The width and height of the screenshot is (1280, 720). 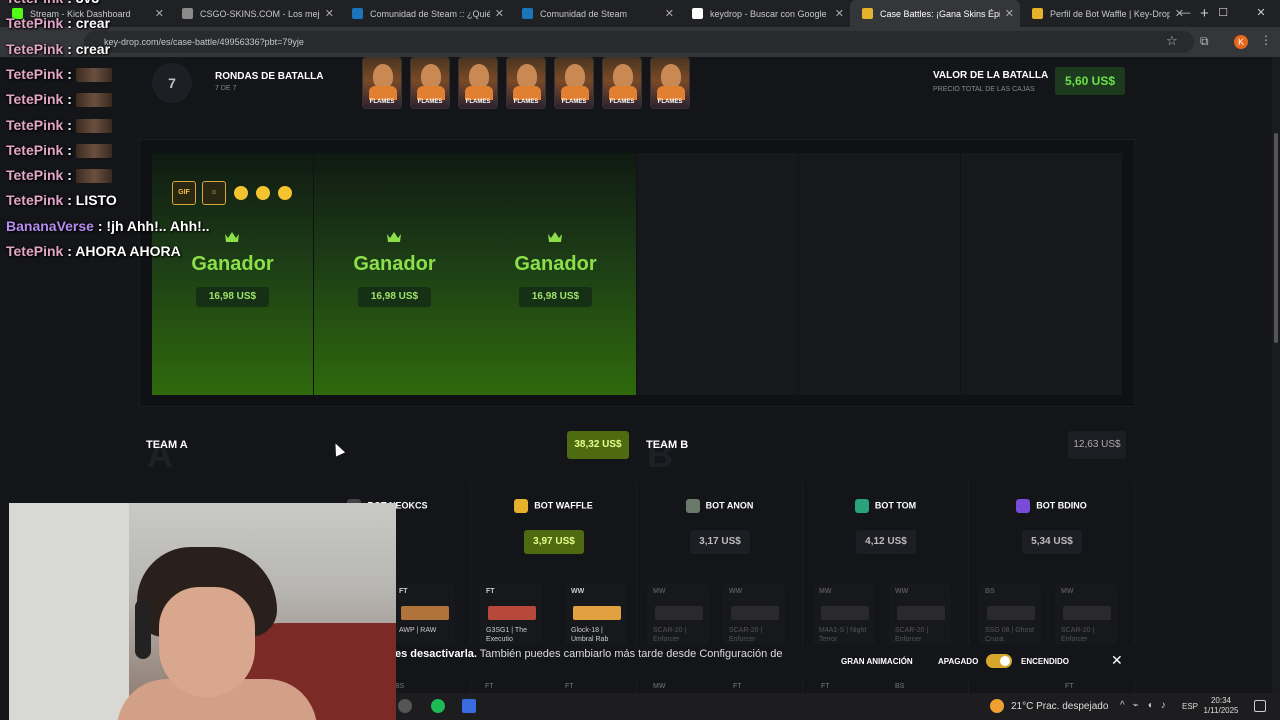 What do you see at coordinates (1010, 615) in the screenshot?
I see `won-item: BS SSG 08 | Ghost Crusa` at bounding box center [1010, 615].